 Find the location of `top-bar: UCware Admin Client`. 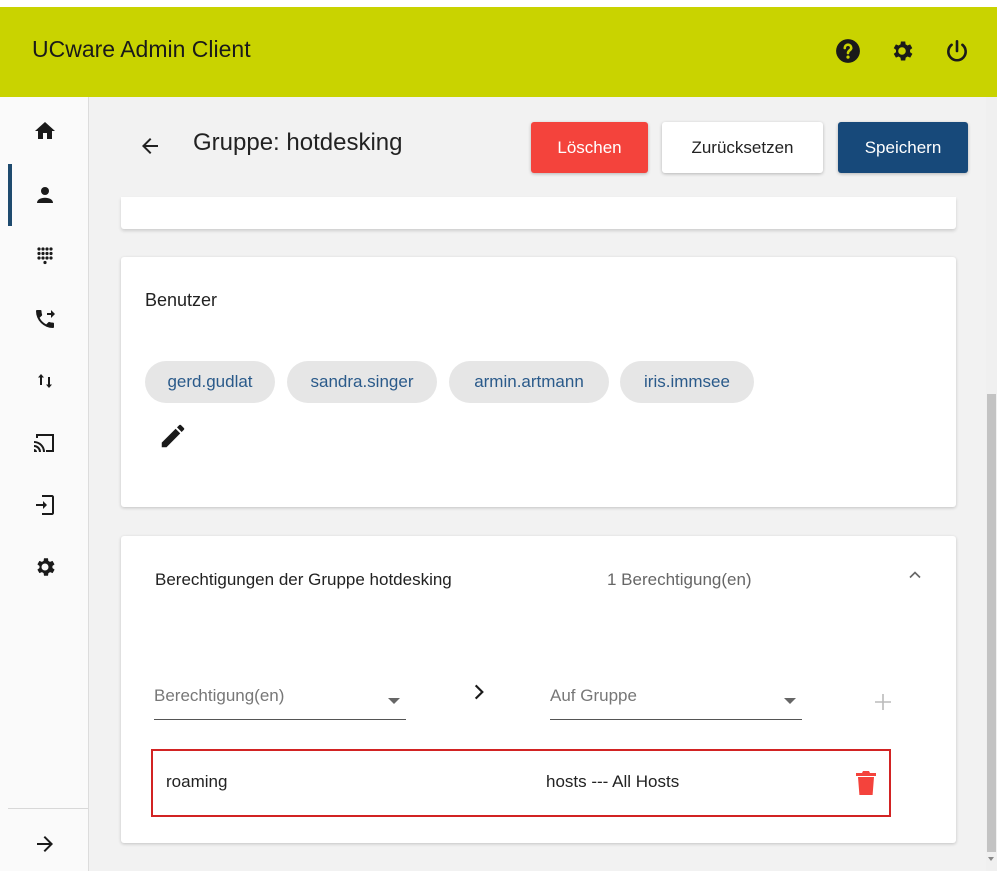

top-bar: UCware Admin Client is located at coordinates (498, 48).